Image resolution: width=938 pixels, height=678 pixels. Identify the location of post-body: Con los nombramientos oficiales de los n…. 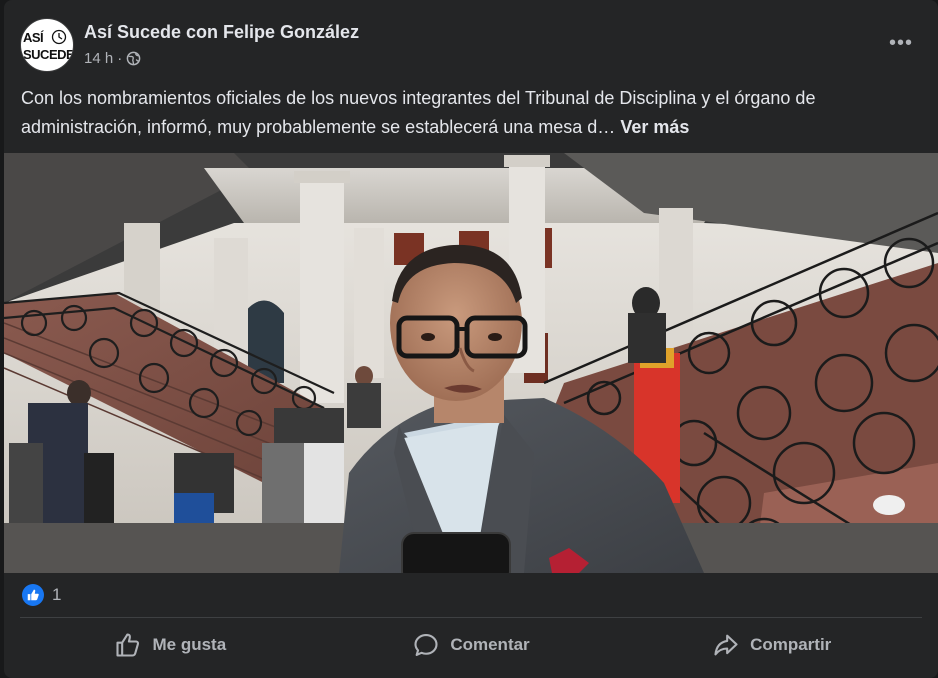
(418, 112).